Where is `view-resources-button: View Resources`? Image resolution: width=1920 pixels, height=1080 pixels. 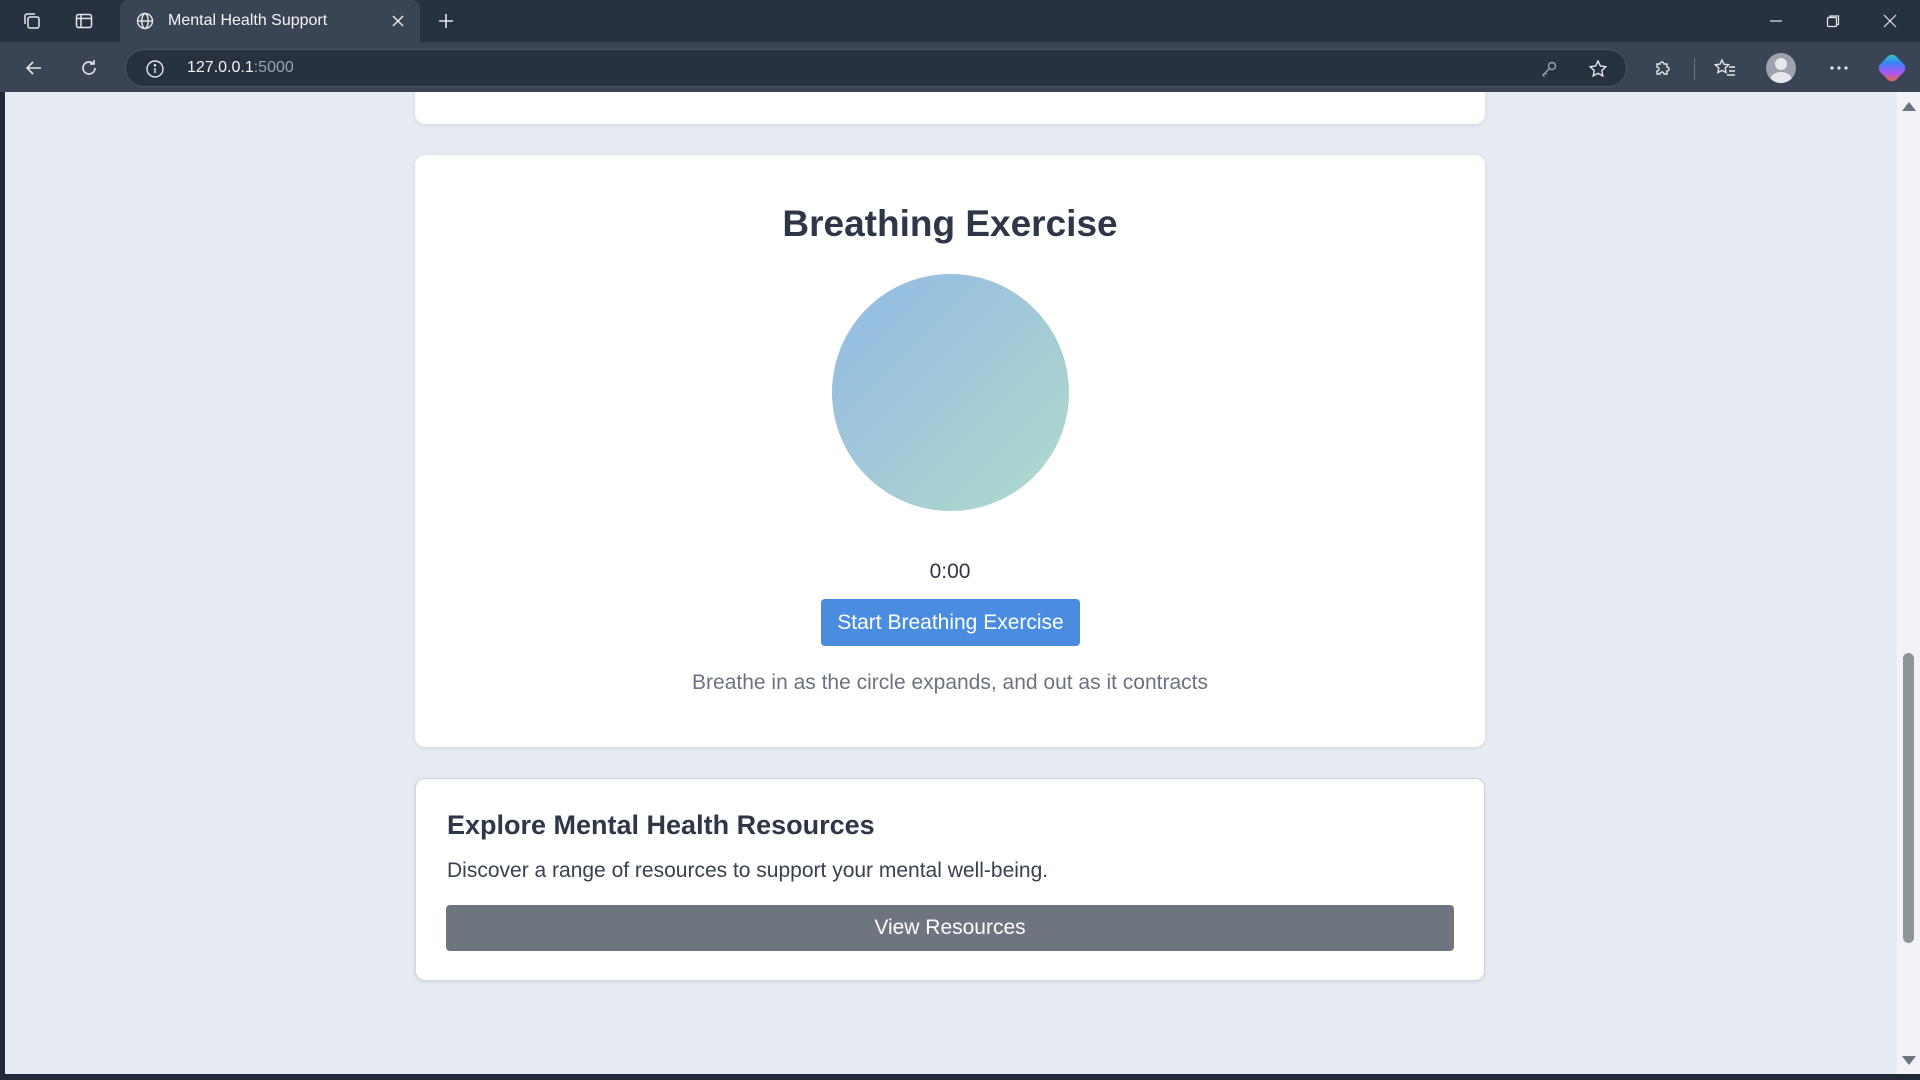
view-resources-button: View Resources is located at coordinates (950, 928).